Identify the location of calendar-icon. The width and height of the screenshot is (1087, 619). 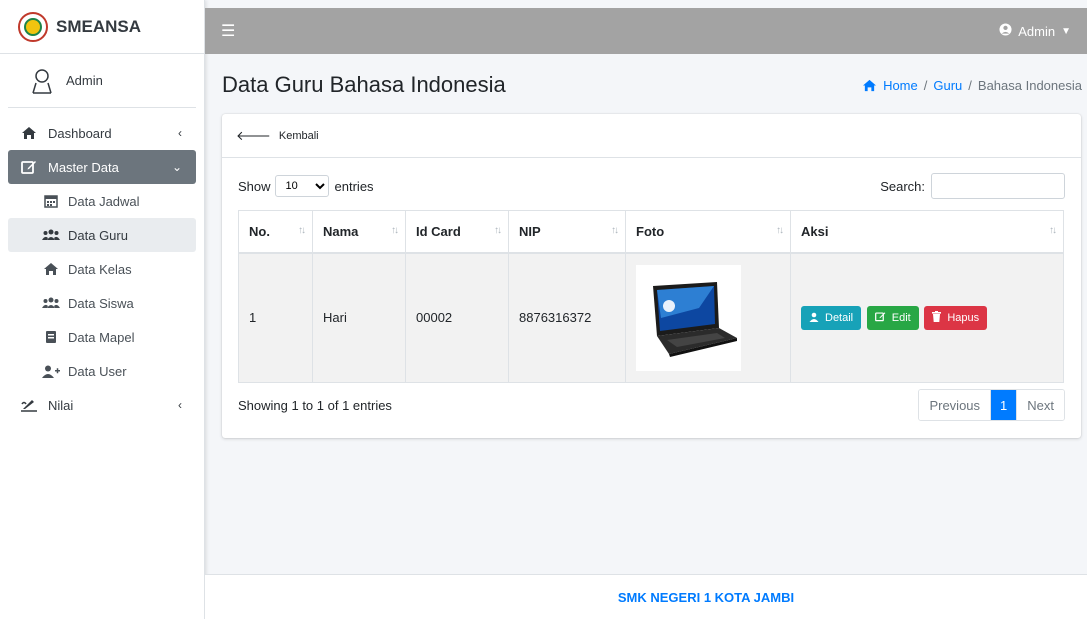
(51, 201).